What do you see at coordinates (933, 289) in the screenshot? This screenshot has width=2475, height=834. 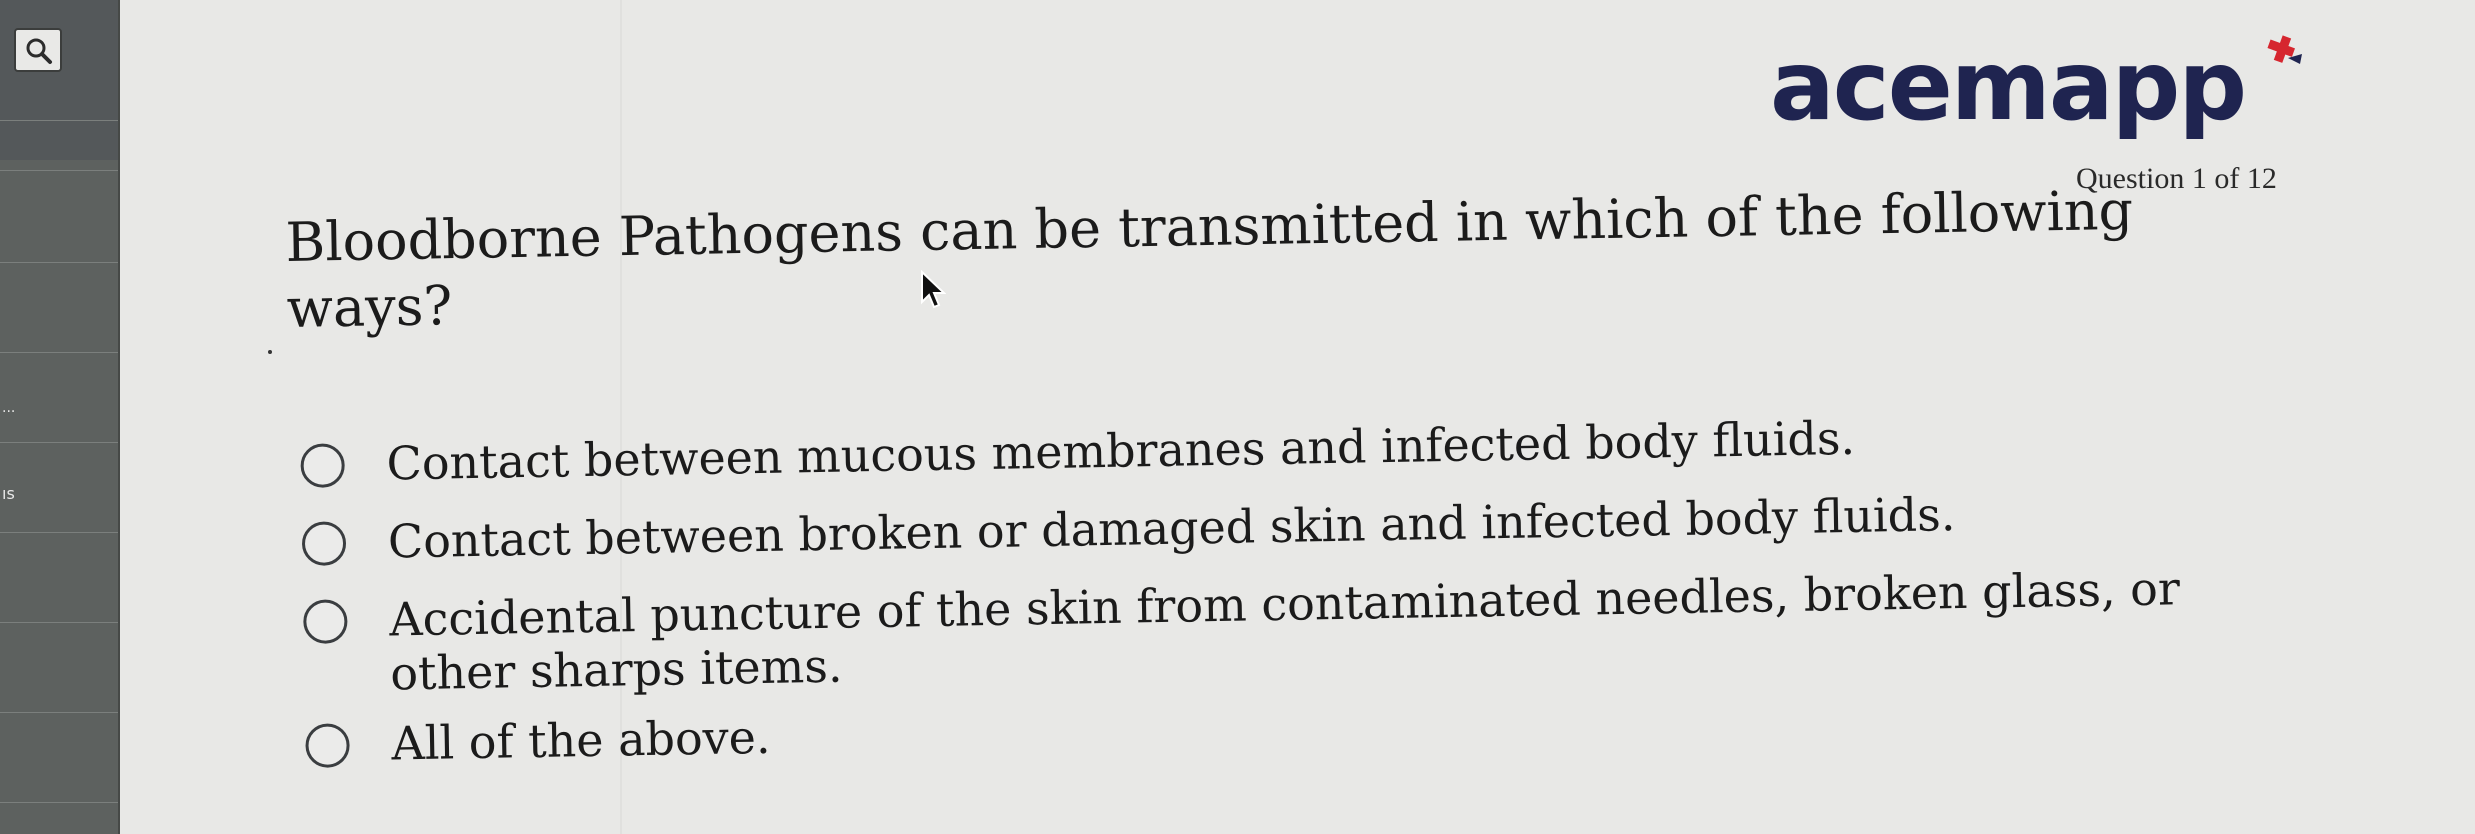 I see `mouse-cursor-icon` at bounding box center [933, 289].